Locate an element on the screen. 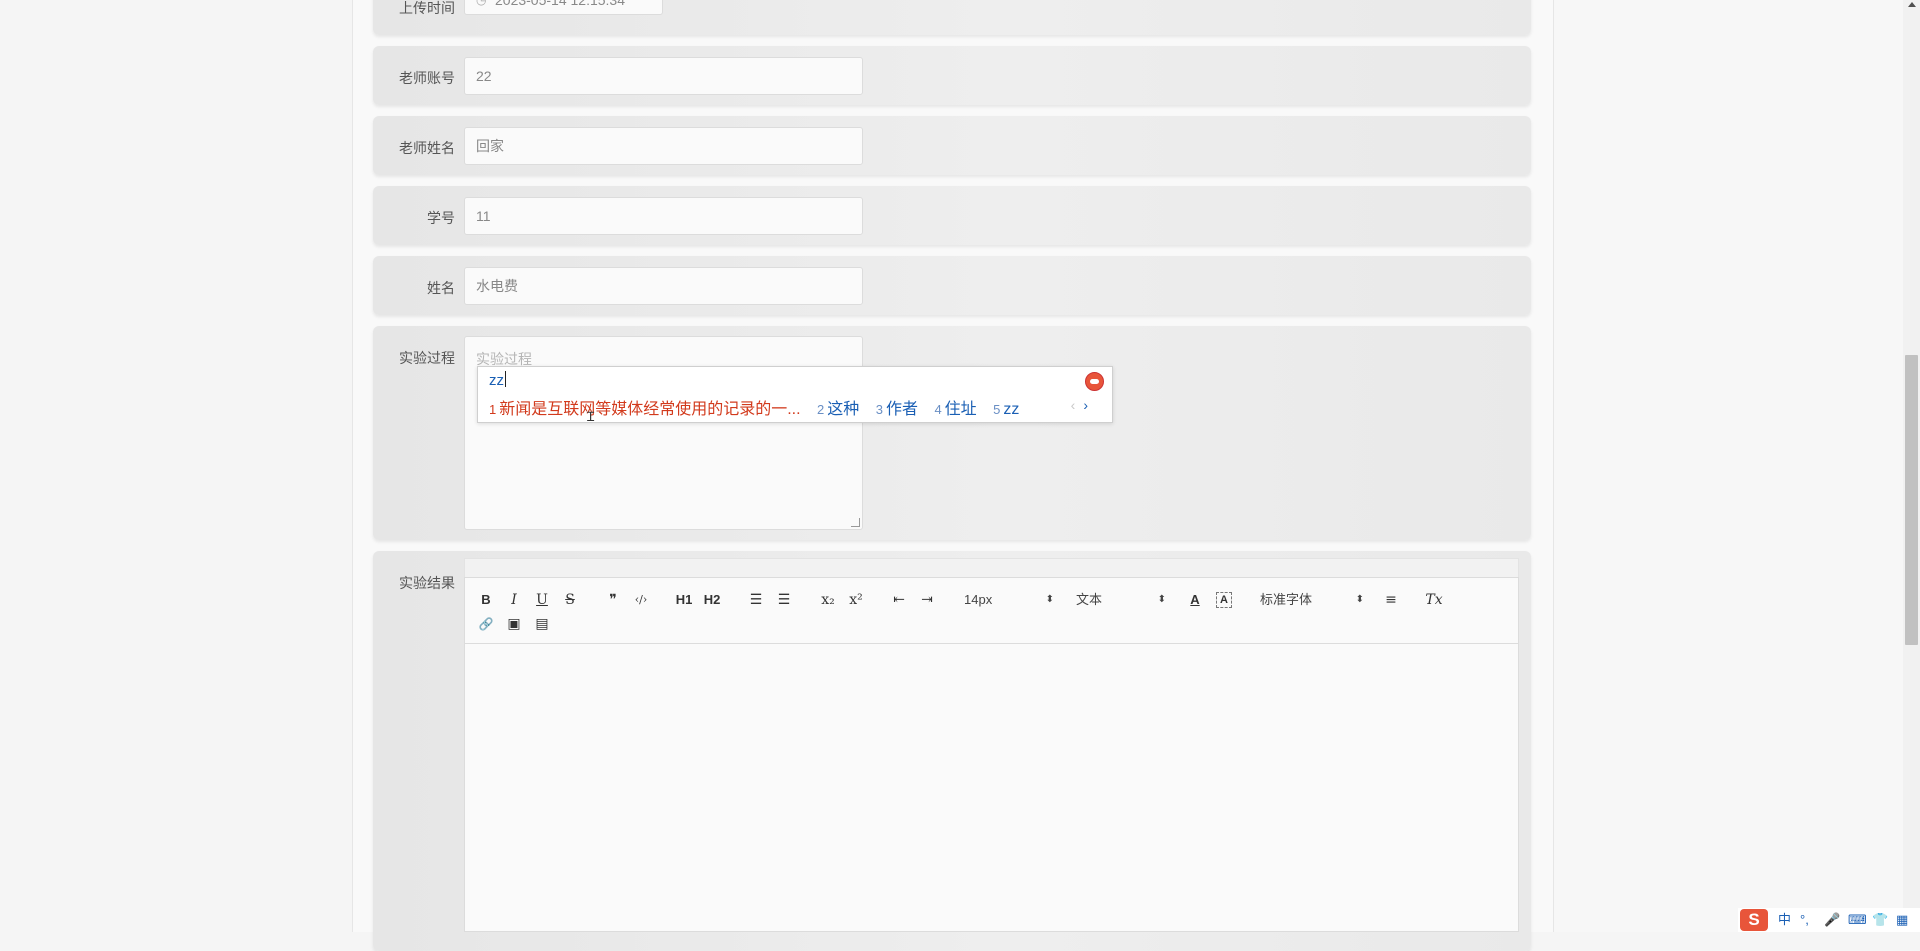  editor-top-strip is located at coordinates (991, 568).